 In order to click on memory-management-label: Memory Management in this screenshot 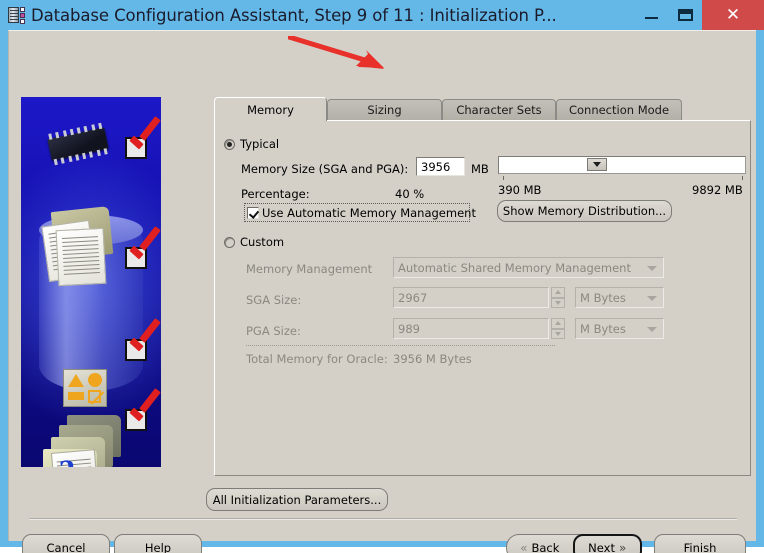, I will do `click(309, 269)`.